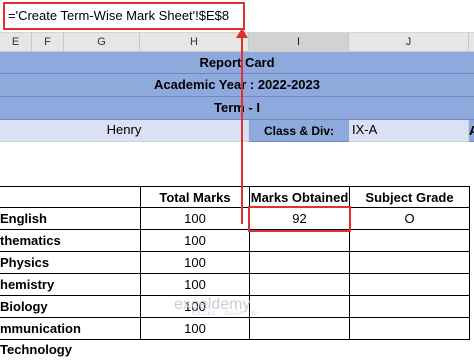 The width and height of the screenshot is (474, 360). Describe the element at coordinates (471, 42) in the screenshot. I see `column-header-k` at that location.